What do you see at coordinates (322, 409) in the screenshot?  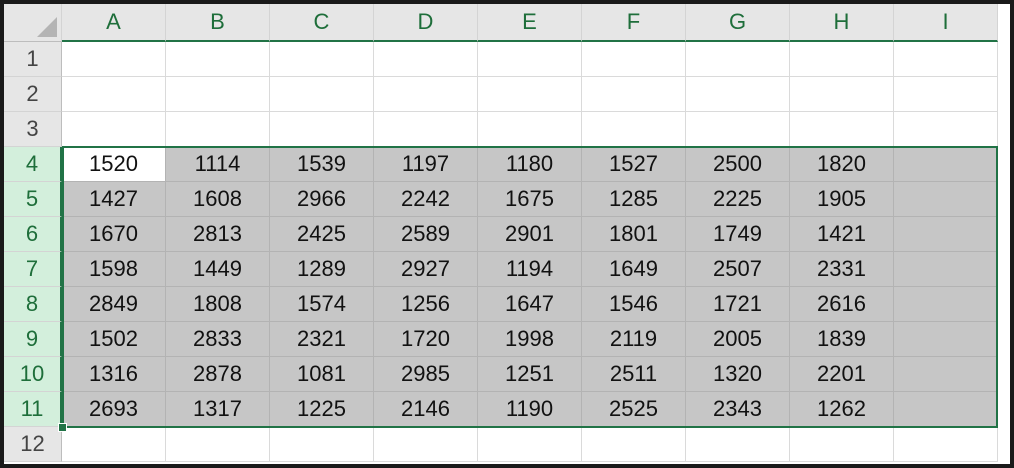 I see `cell-c11: 1225` at bounding box center [322, 409].